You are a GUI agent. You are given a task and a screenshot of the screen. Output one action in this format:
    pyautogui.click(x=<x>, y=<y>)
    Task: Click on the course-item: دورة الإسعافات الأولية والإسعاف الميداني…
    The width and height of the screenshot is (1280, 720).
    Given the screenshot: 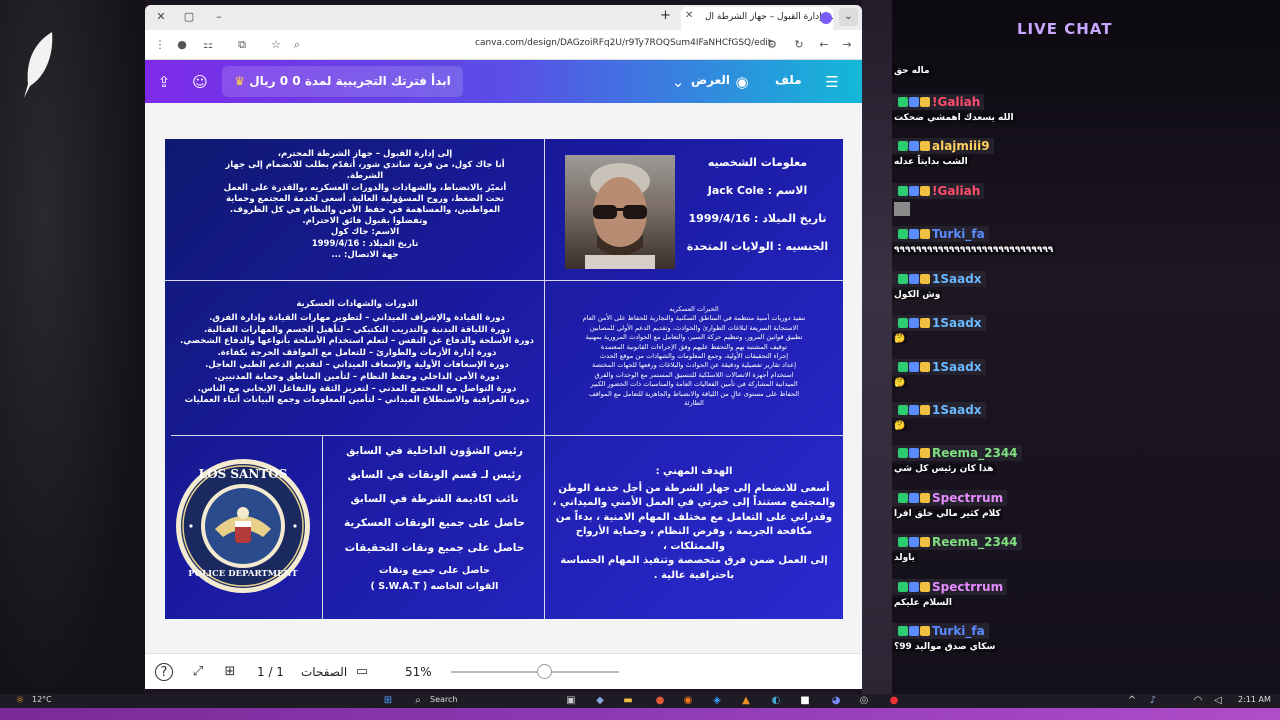 What is the action you would take?
    pyautogui.click(x=357, y=364)
    